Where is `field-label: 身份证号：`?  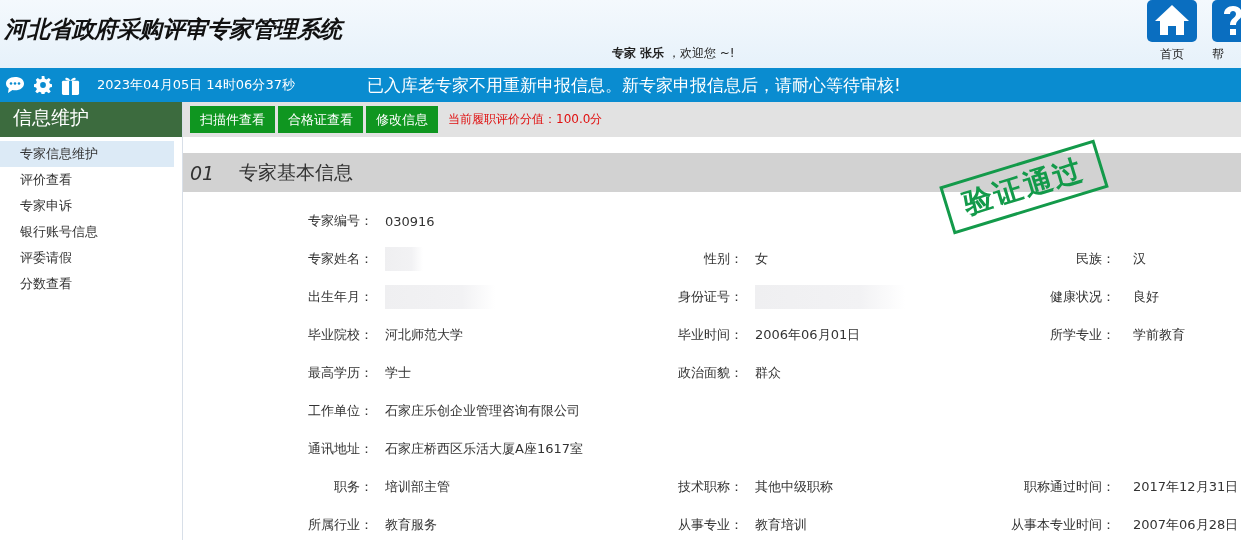
field-label: 身份证号： is located at coordinates (710, 297).